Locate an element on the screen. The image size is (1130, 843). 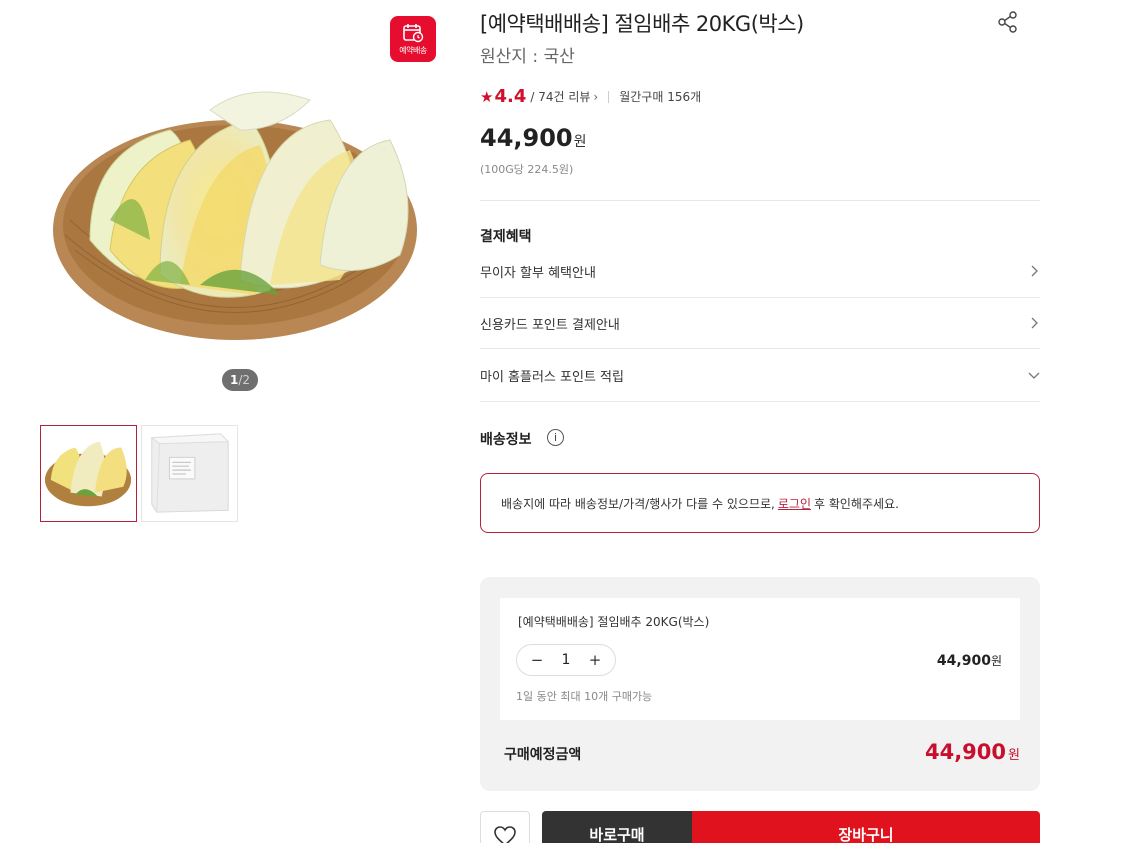
benefit-label: 신용카드 포인트 결제안내 is located at coordinates (550, 325).